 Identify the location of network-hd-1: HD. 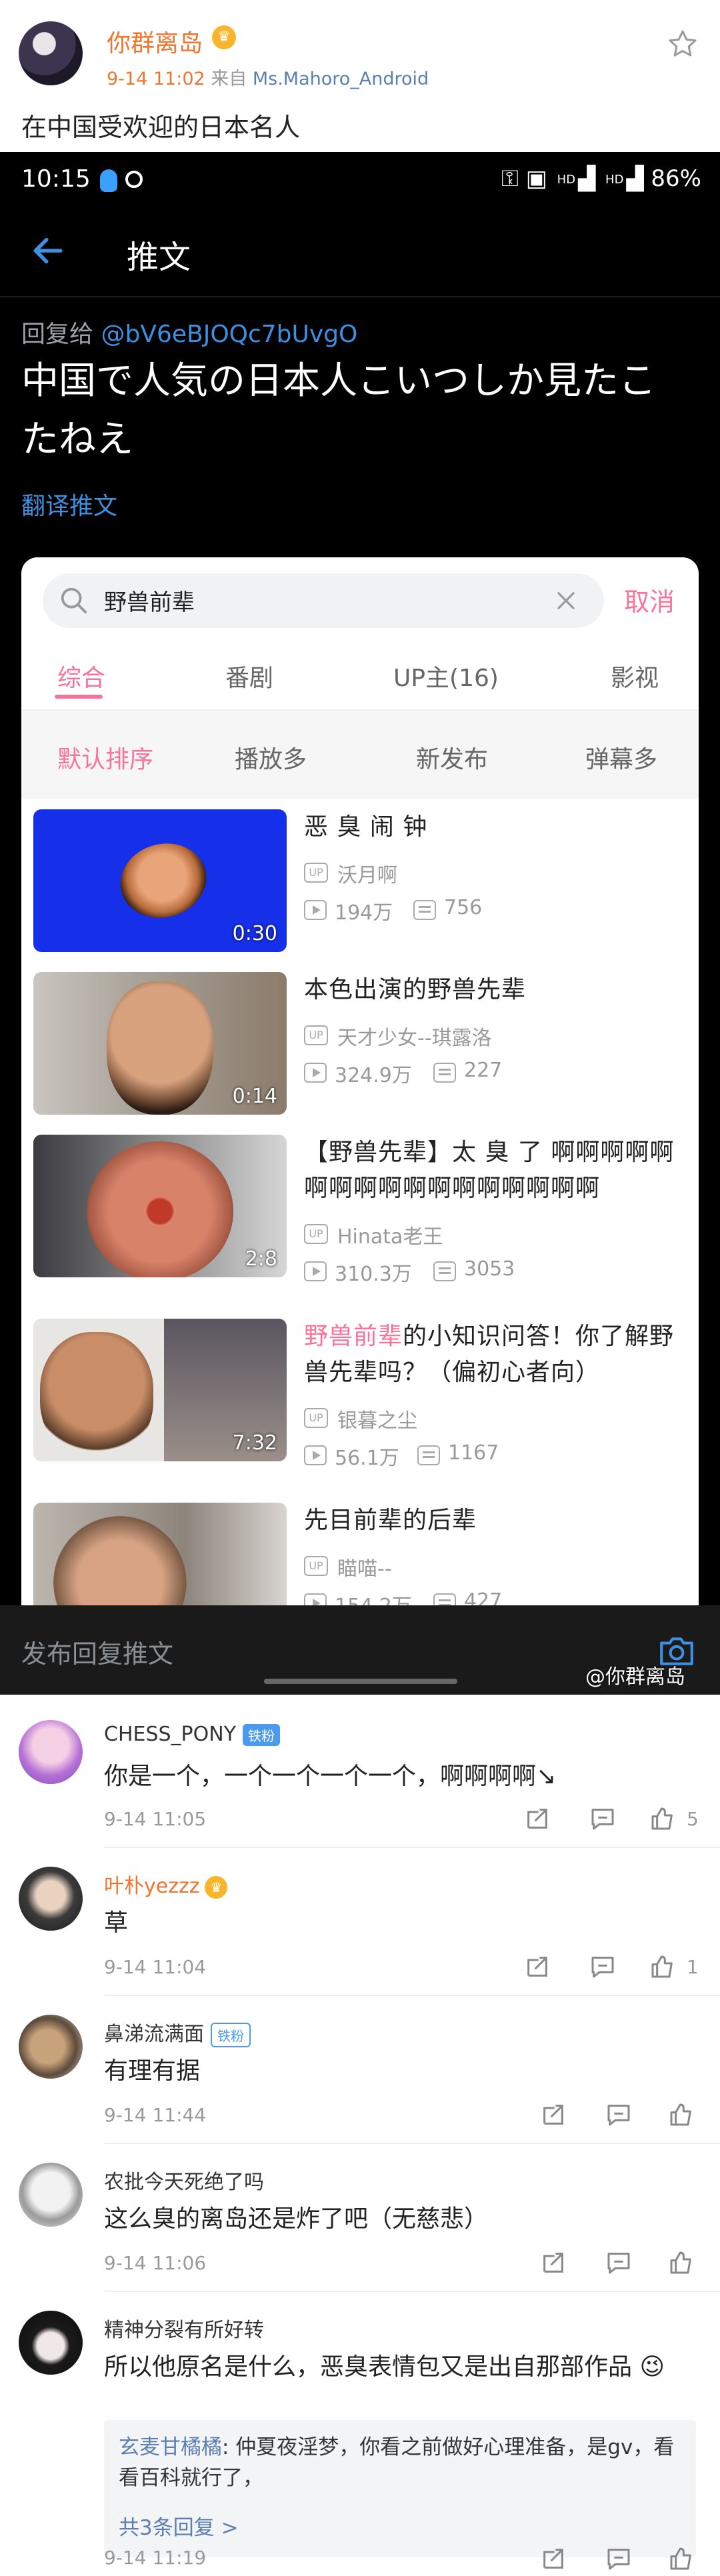
(566, 180).